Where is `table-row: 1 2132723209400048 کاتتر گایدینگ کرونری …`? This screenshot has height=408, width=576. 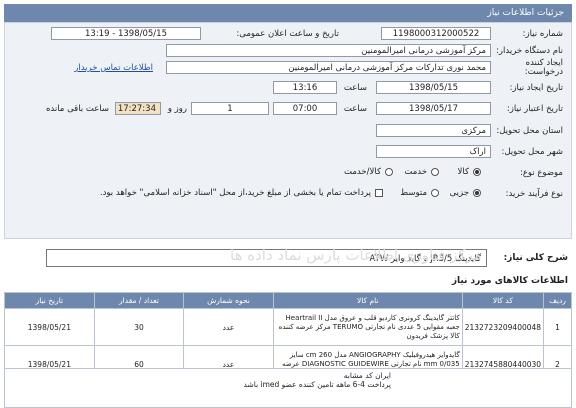
table-row: 1 2132723209400048 کاتتر گایدینگ کرونری … is located at coordinates (288, 327).